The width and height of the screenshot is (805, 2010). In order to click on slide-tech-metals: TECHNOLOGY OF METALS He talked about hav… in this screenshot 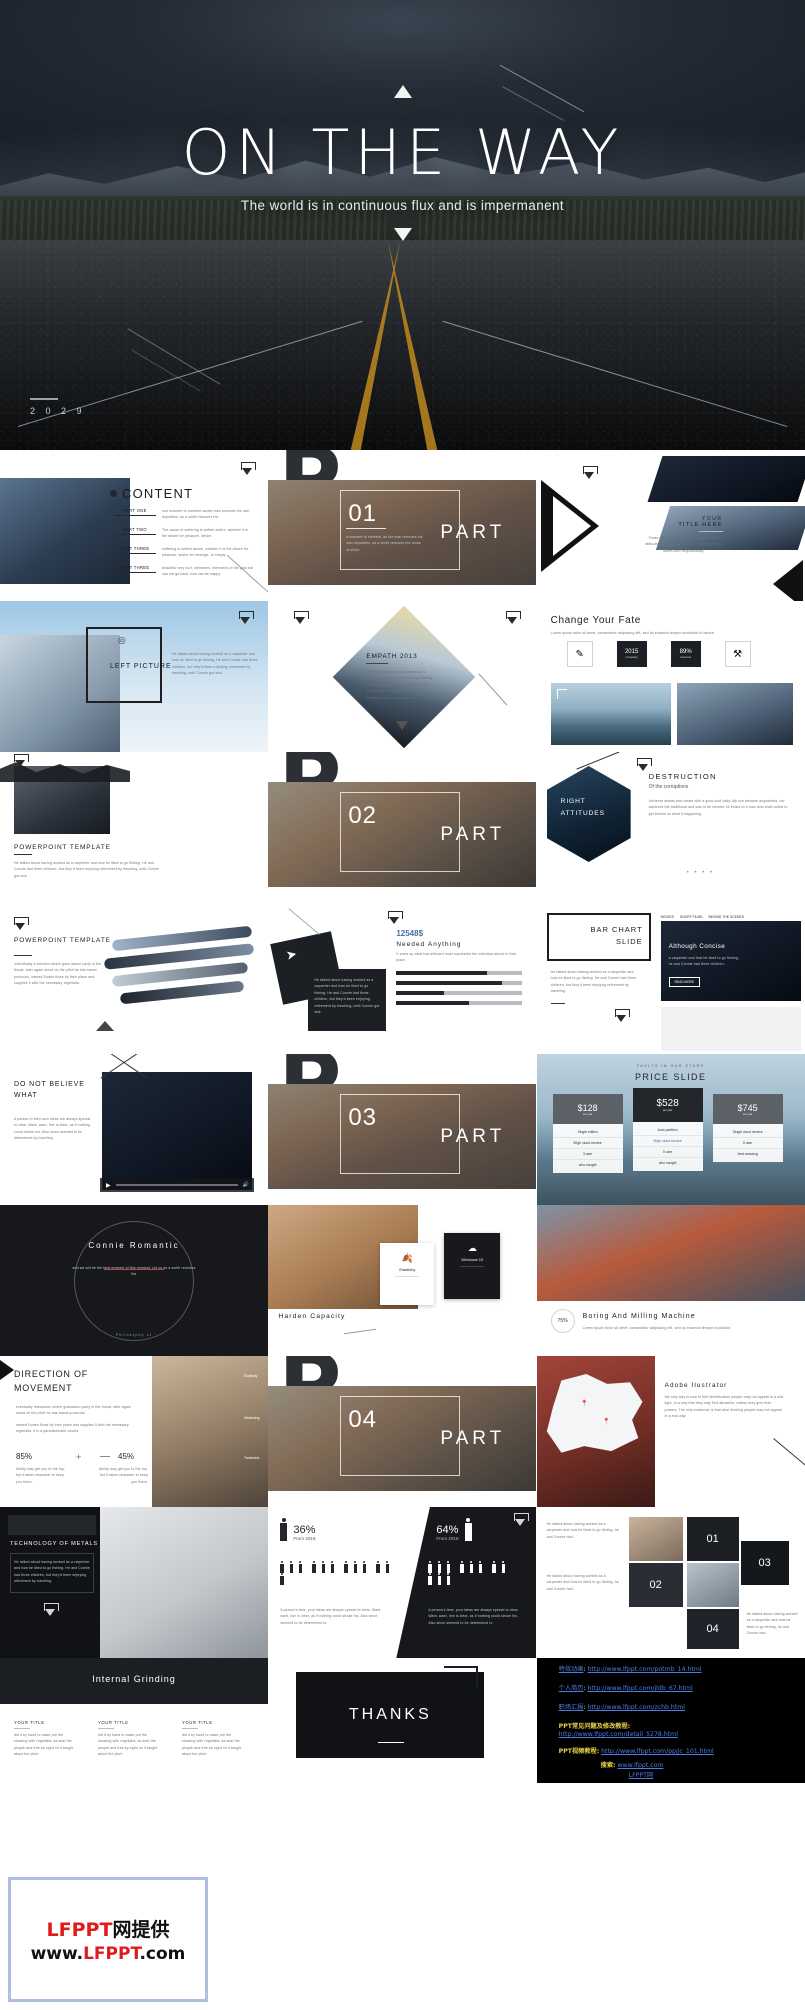, I will do `click(134, 1582)`.